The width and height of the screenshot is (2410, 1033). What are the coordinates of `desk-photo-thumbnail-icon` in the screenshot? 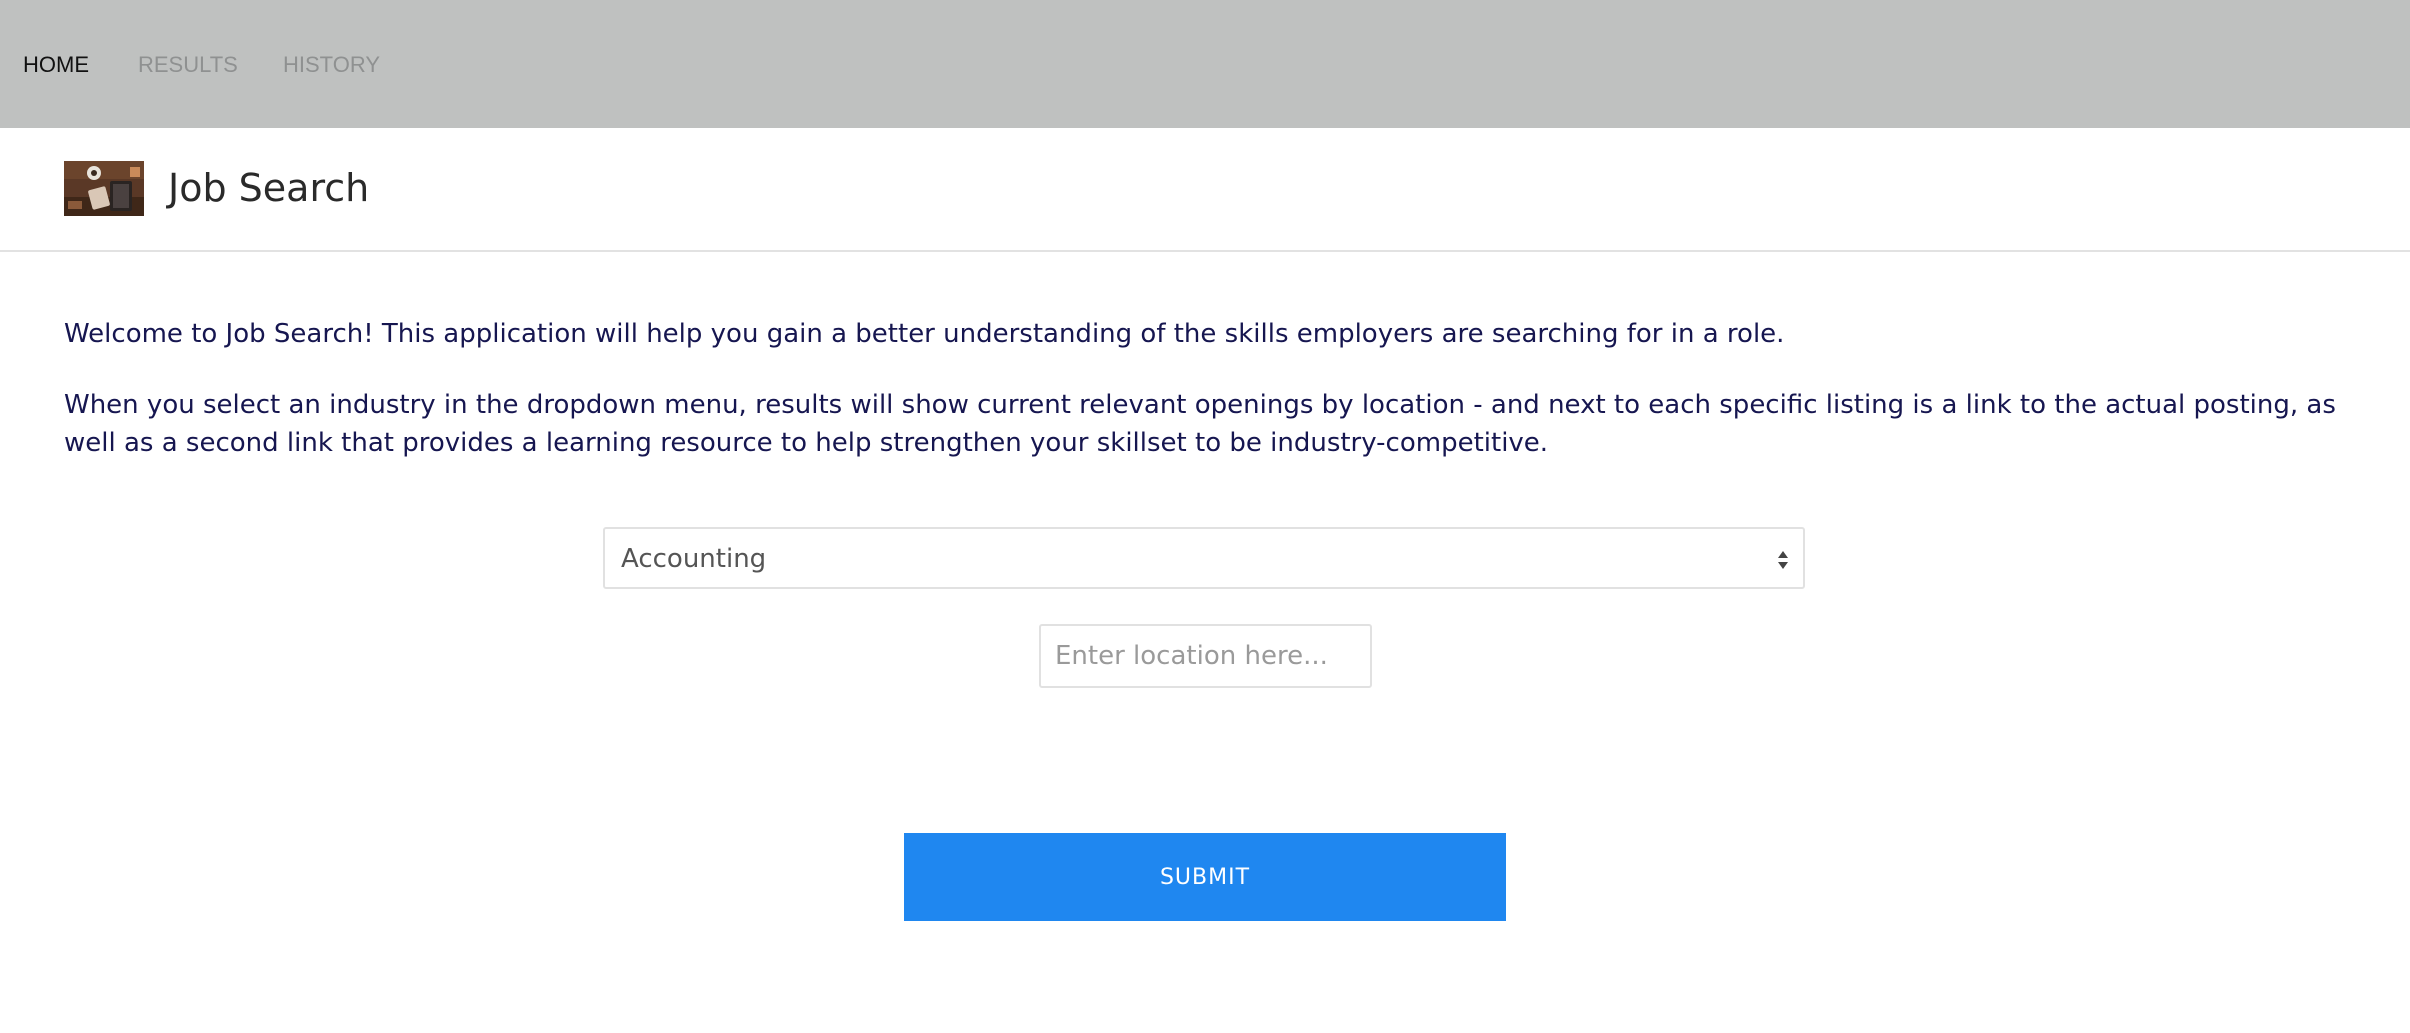 It's located at (104, 188).